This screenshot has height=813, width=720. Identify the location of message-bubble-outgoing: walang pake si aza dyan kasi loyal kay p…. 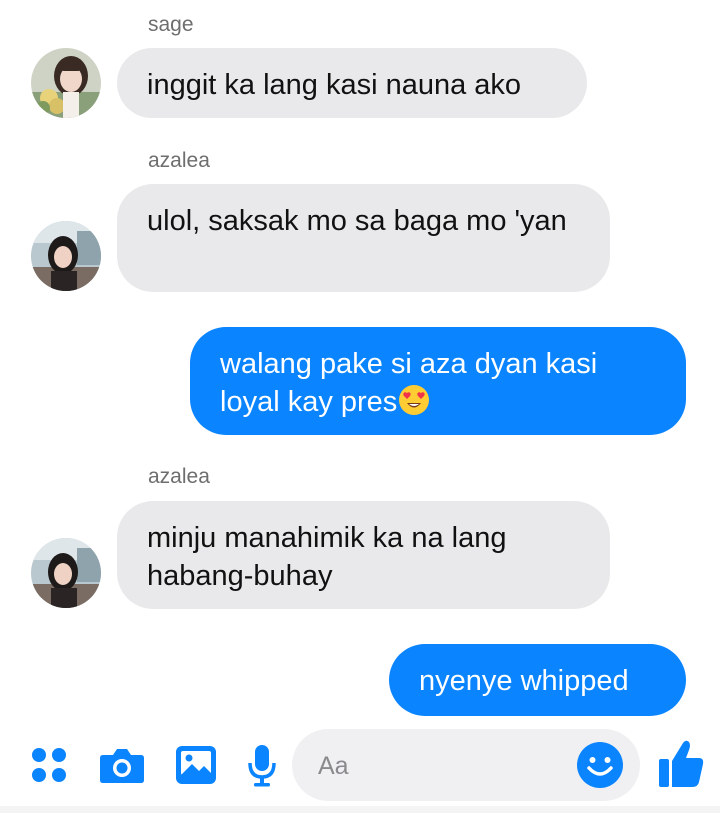
(438, 381).